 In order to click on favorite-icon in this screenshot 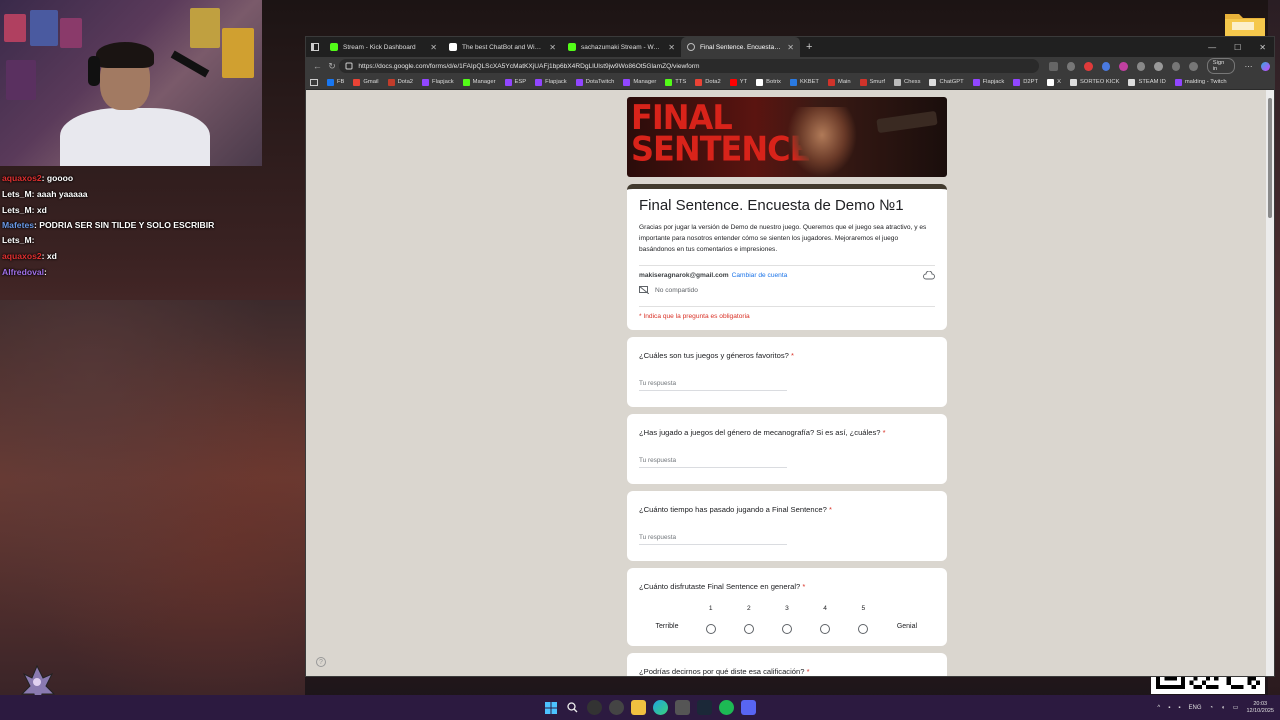, I will do `click(1071, 66)`.